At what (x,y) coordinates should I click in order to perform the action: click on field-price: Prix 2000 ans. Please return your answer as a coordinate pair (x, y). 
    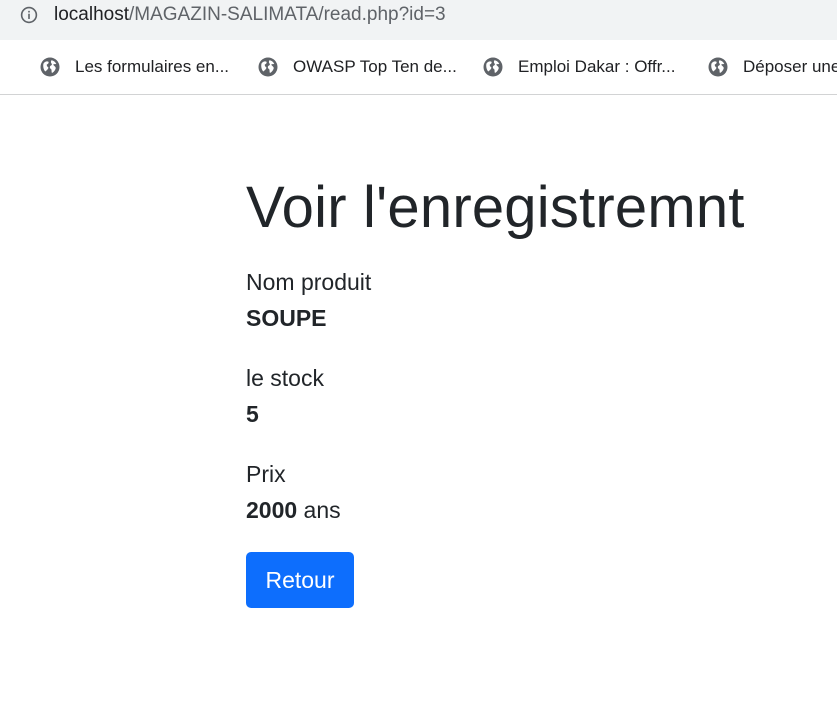
    Looking at the image, I should click on (293, 492).